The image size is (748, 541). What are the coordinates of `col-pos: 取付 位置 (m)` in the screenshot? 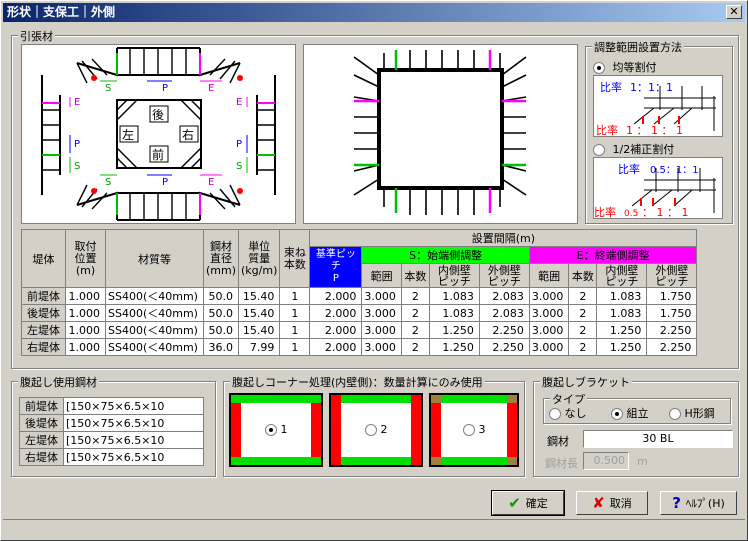 It's located at (85, 258).